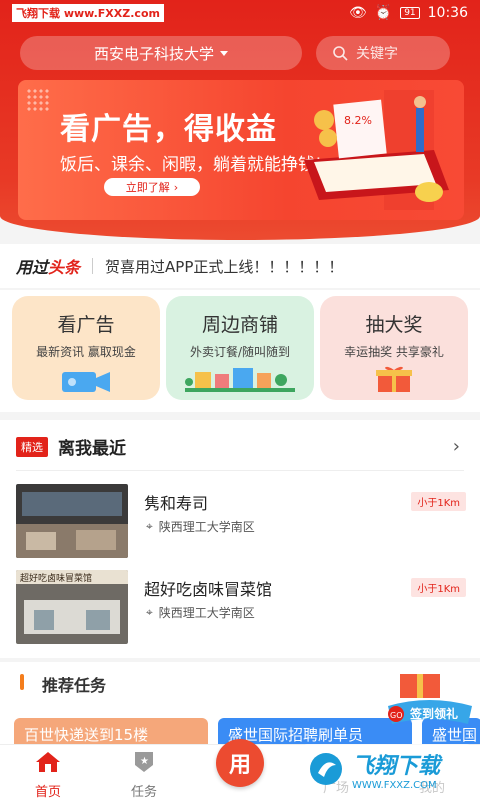 The image size is (480, 800). Describe the element at coordinates (168, 129) in the screenshot. I see `banner-title: 看广告，得收益` at that location.